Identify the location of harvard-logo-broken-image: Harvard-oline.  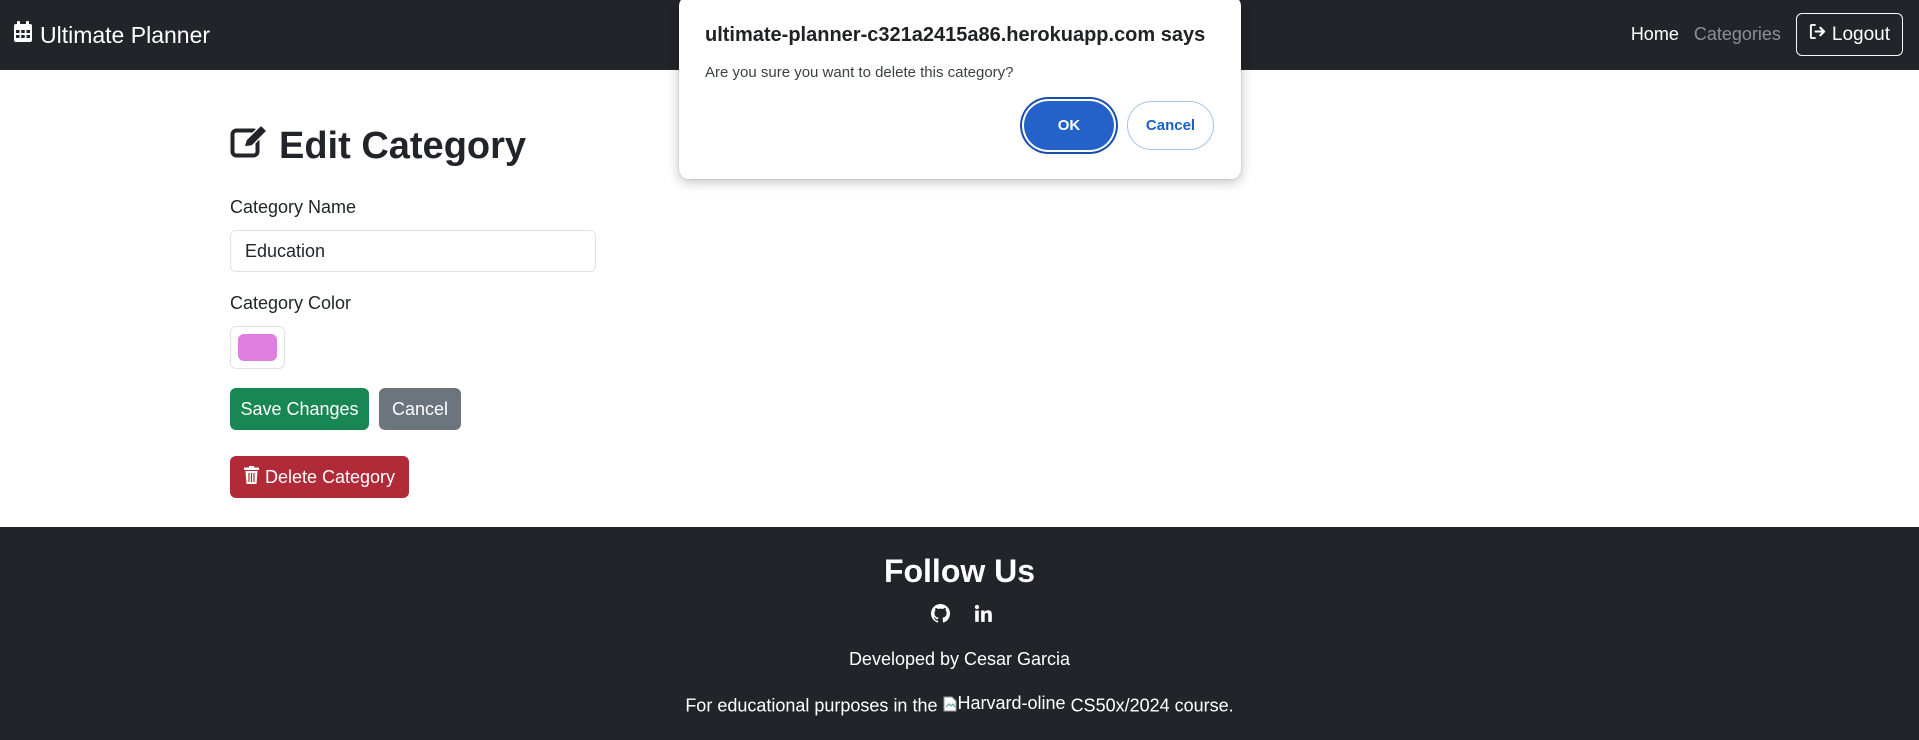
(1004, 703).